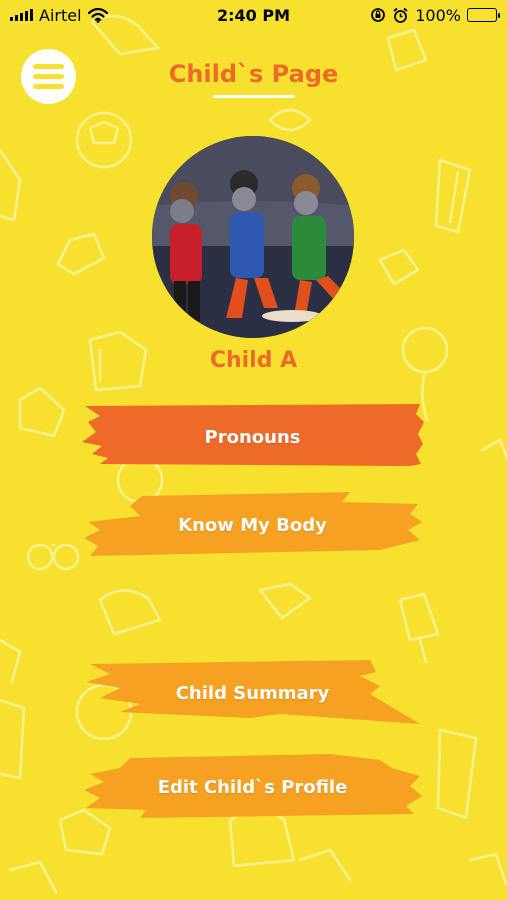  I want to click on pronouns-button-label: Pronouns, so click(252, 437).